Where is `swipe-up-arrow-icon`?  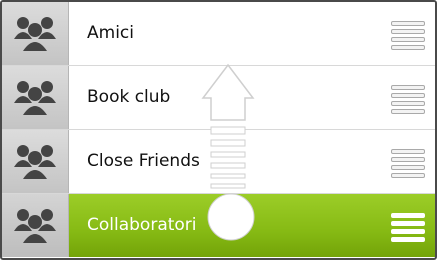 swipe-up-arrow-icon is located at coordinates (228, 126).